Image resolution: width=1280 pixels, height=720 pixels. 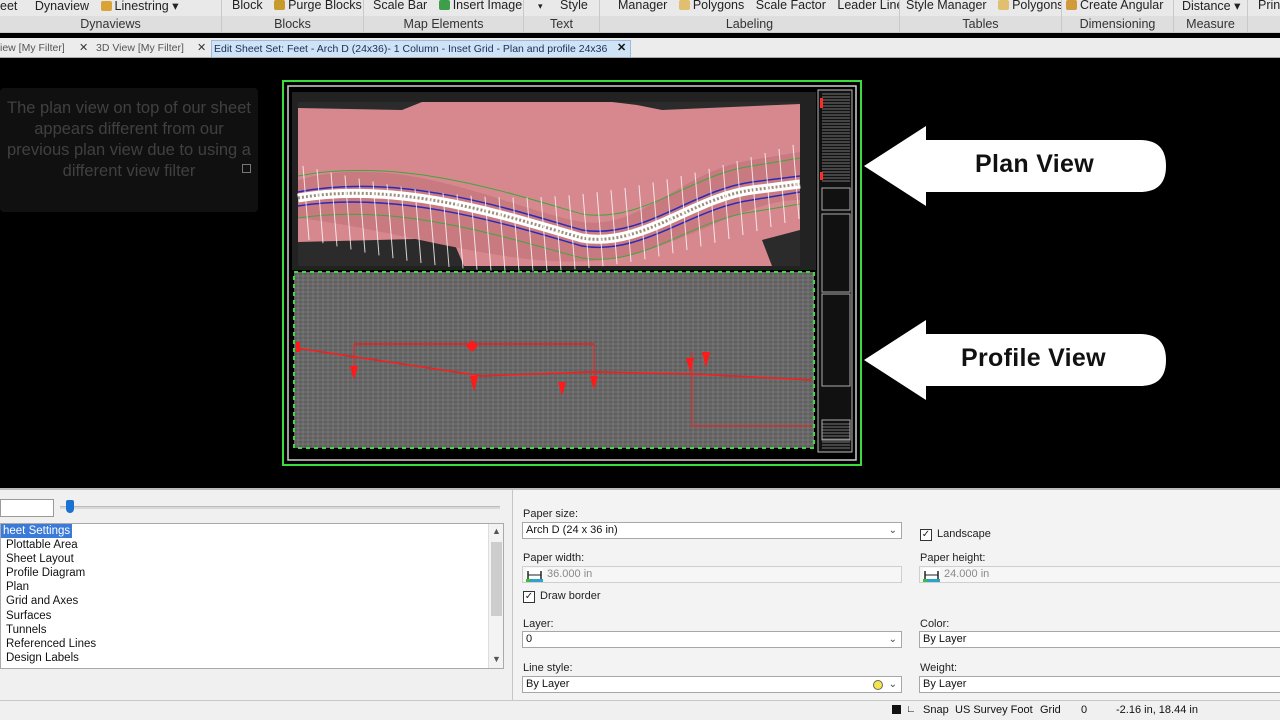 What do you see at coordinates (994, 710) in the screenshot?
I see `units-display: US Survey Foot` at bounding box center [994, 710].